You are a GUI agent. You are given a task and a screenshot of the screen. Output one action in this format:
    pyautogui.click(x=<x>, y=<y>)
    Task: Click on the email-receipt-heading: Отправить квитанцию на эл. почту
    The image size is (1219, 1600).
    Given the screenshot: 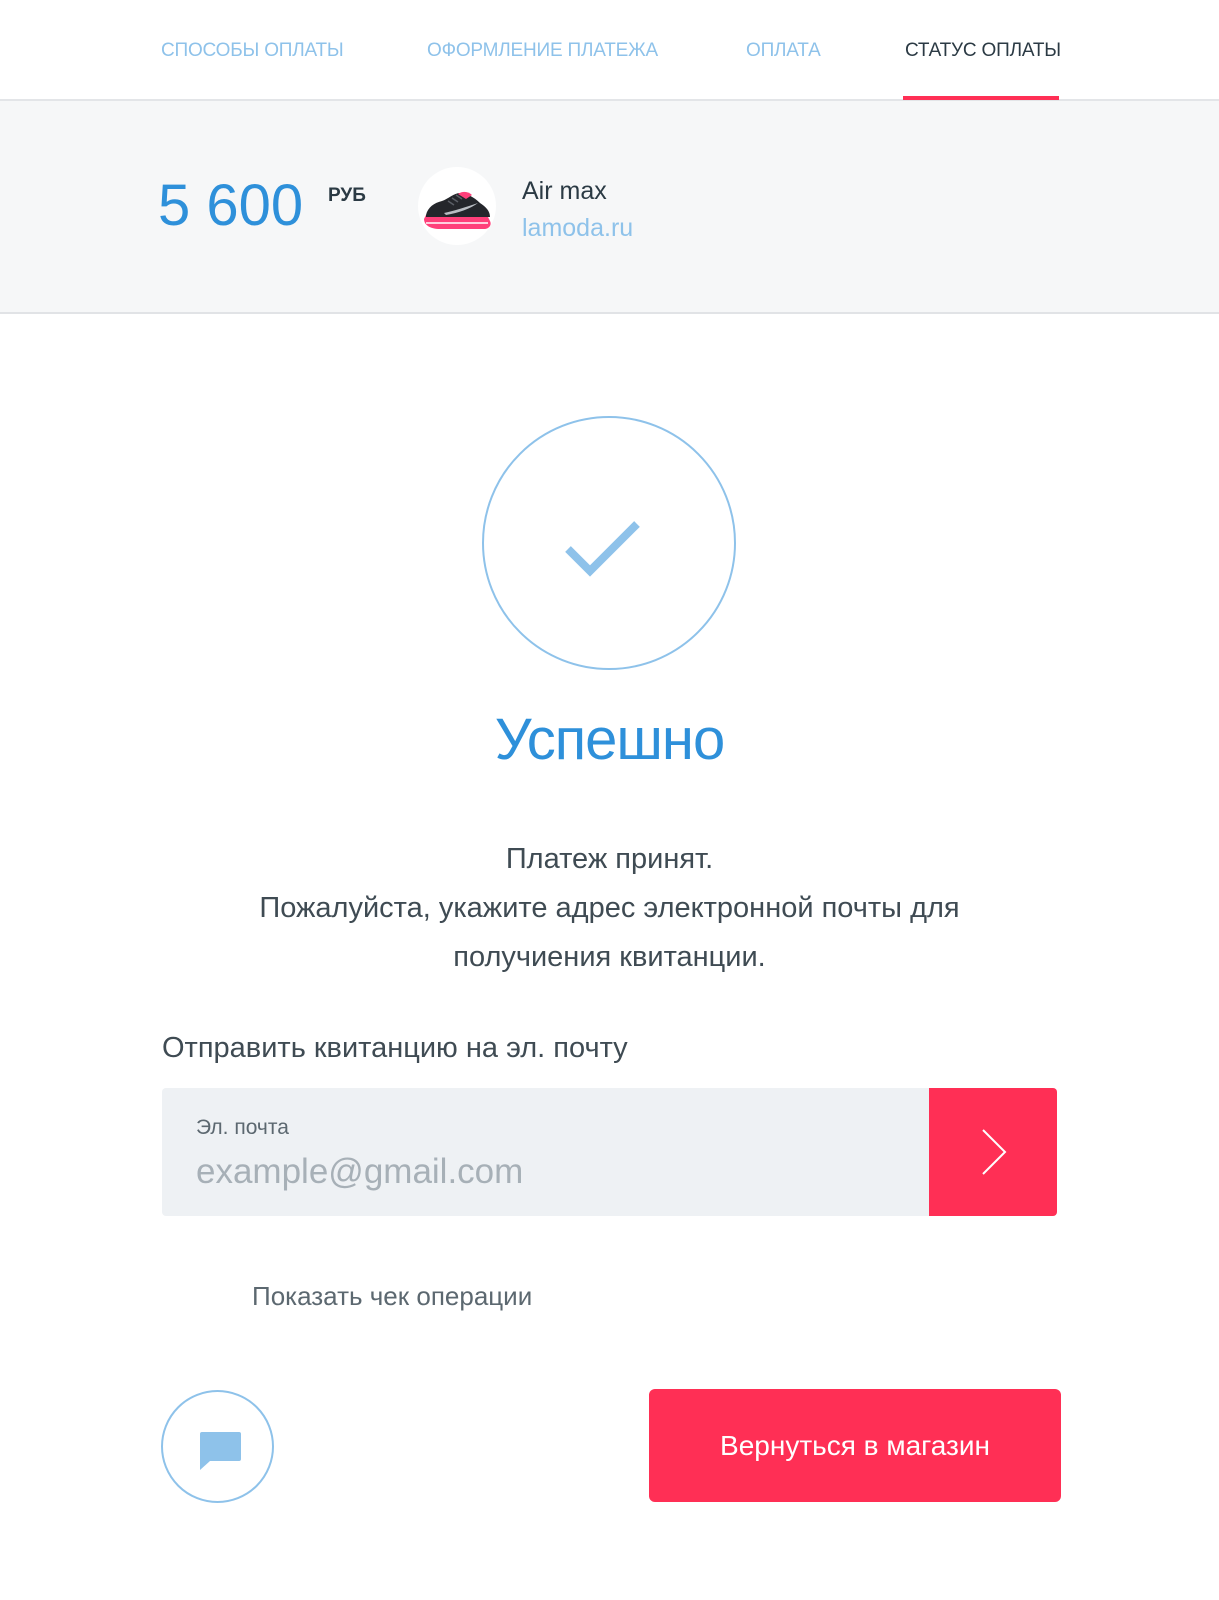 What is the action you would take?
    pyautogui.click(x=395, y=1048)
    